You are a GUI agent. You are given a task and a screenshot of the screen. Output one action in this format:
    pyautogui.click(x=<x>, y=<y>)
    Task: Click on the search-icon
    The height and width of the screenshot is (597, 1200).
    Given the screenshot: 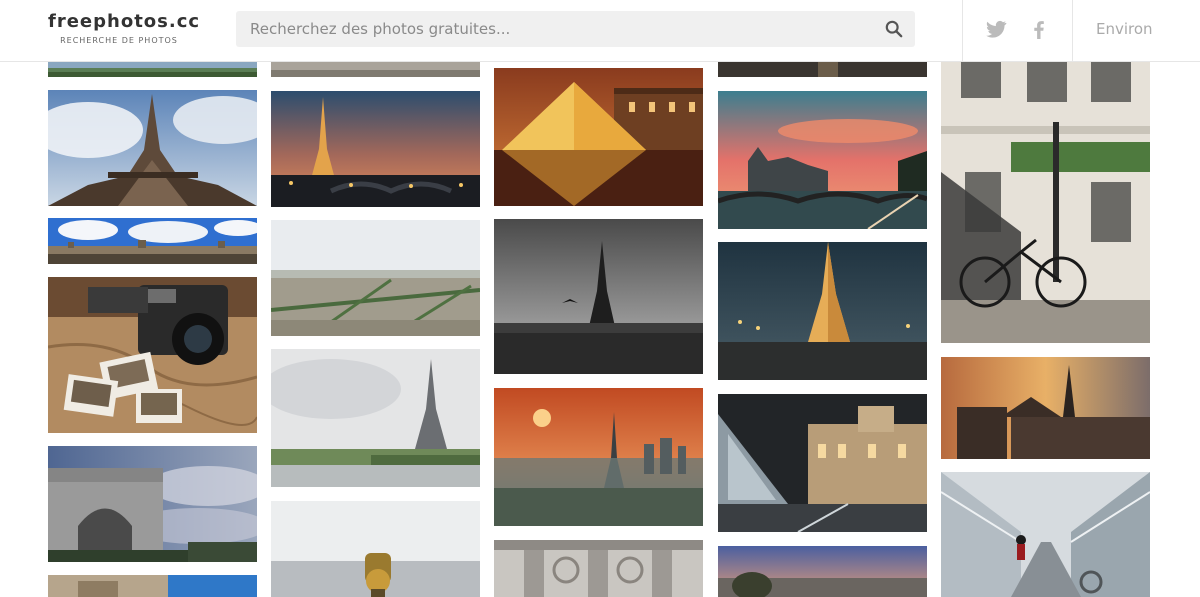 What is the action you would take?
    pyautogui.click(x=894, y=29)
    